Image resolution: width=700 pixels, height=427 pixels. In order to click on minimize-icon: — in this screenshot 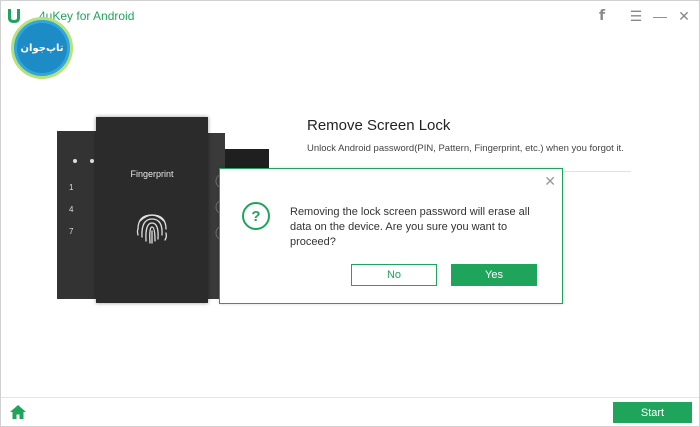, I will do `click(660, 16)`.